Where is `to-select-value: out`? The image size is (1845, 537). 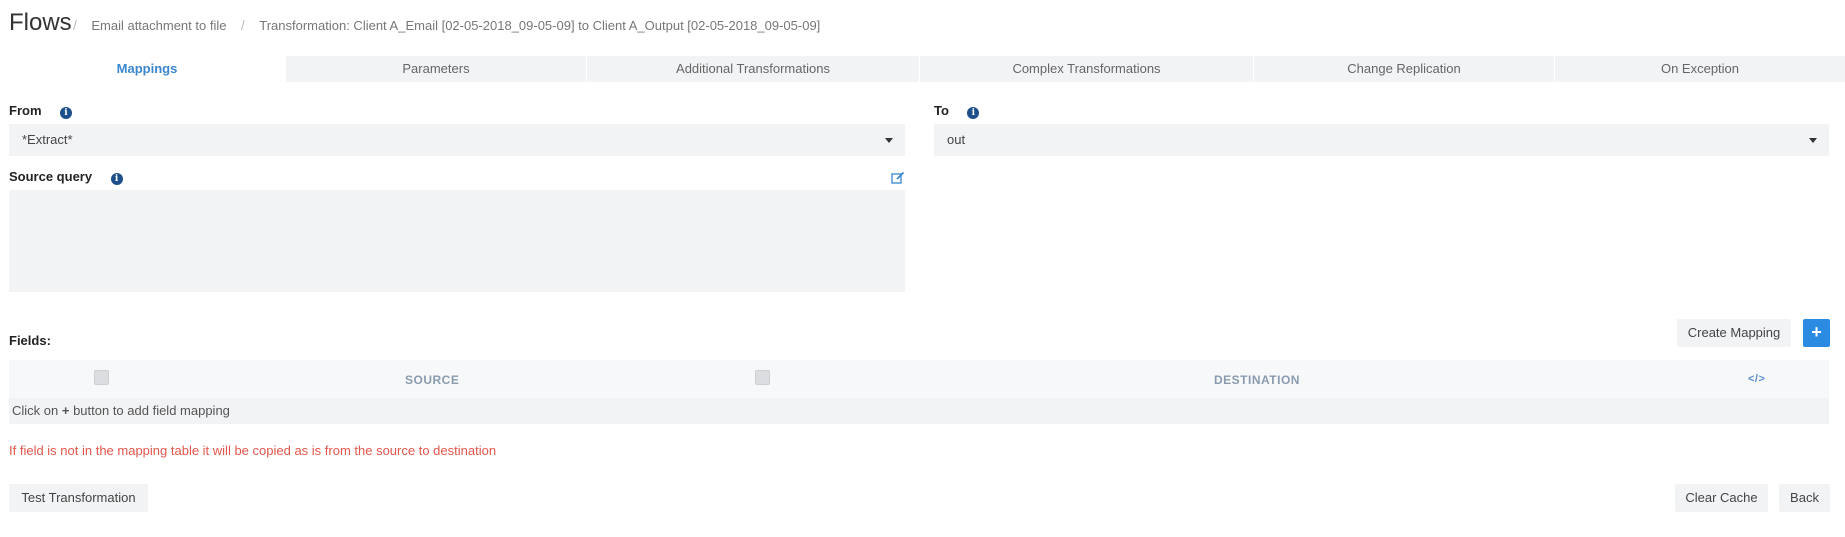 to-select-value: out is located at coordinates (956, 139).